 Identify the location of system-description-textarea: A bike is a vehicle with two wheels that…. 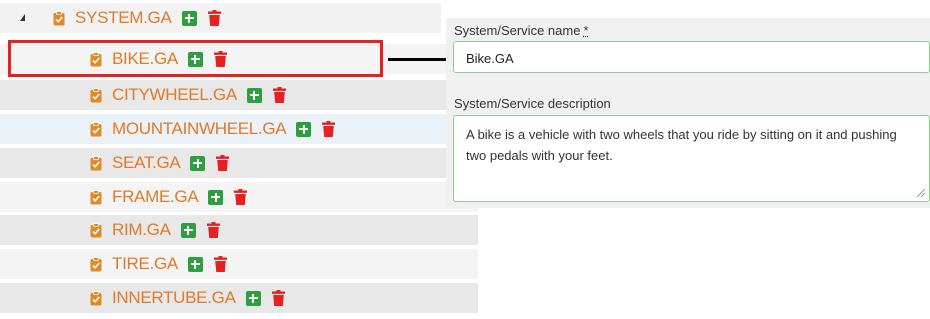
(691, 158).